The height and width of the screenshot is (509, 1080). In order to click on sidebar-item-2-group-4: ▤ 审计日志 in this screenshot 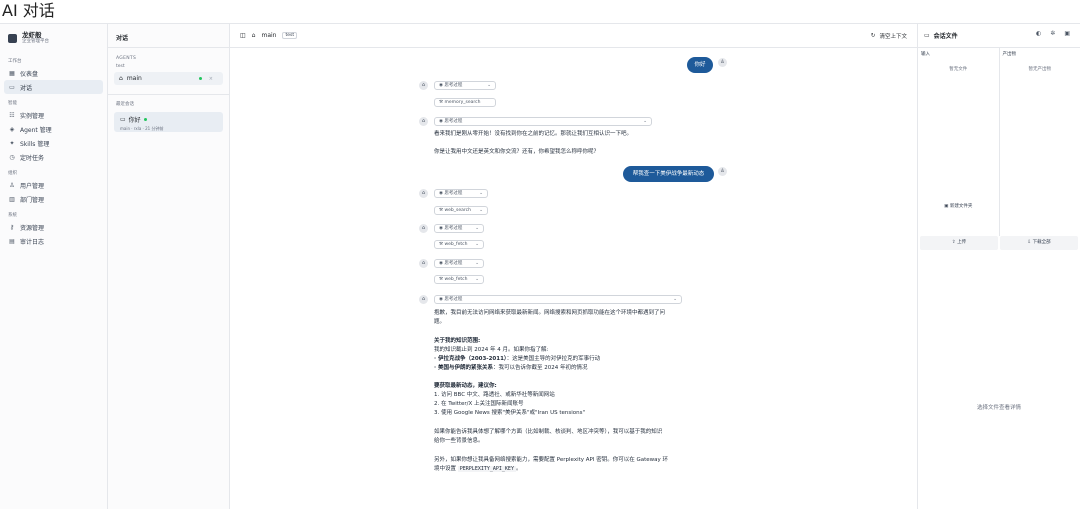, I will do `click(53, 241)`.